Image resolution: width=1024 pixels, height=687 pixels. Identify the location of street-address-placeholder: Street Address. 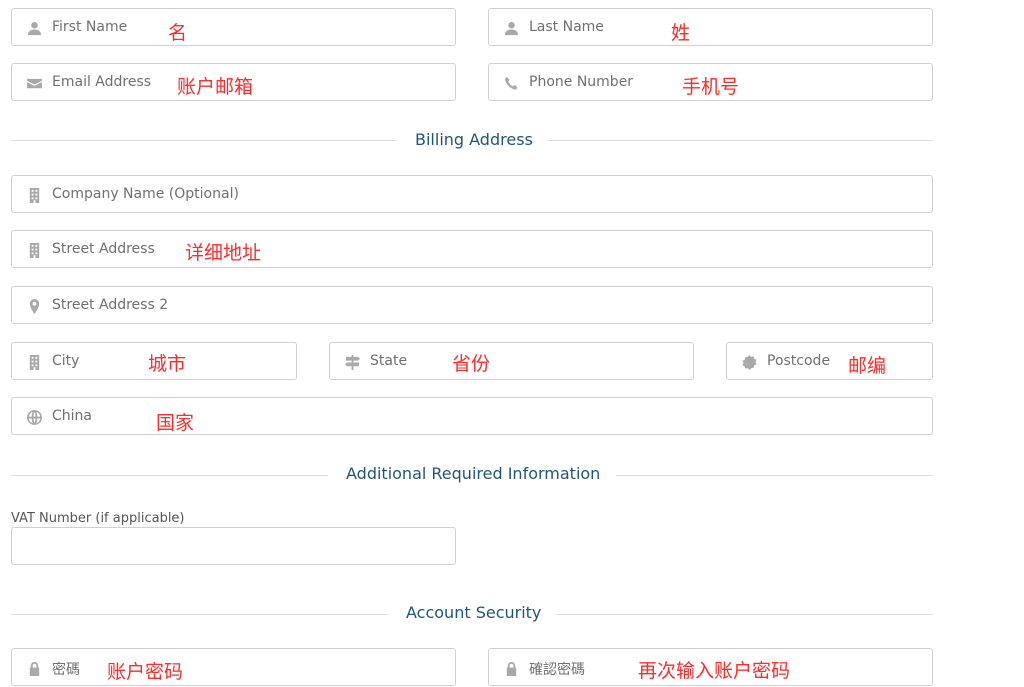
(103, 249).